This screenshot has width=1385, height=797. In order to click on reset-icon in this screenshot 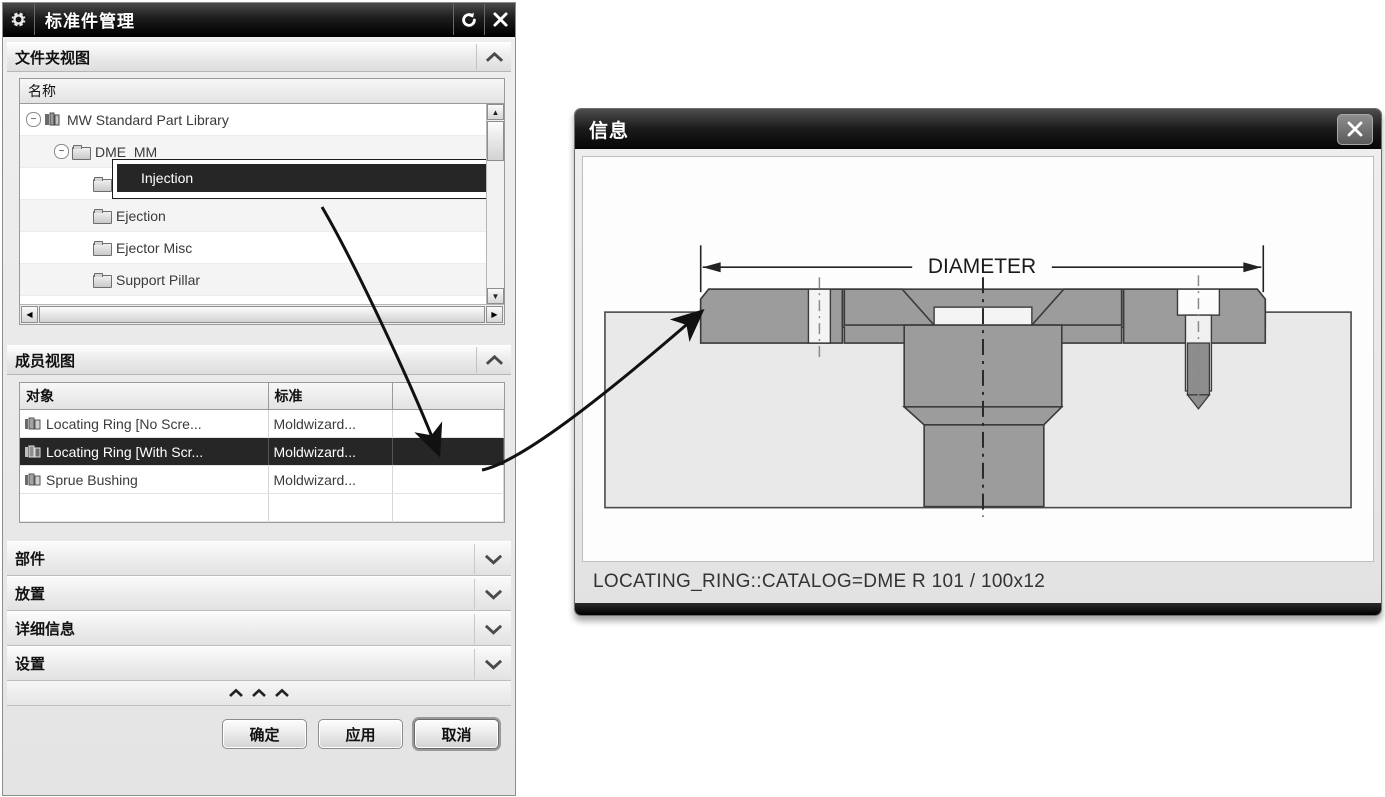, I will do `click(468, 19)`.